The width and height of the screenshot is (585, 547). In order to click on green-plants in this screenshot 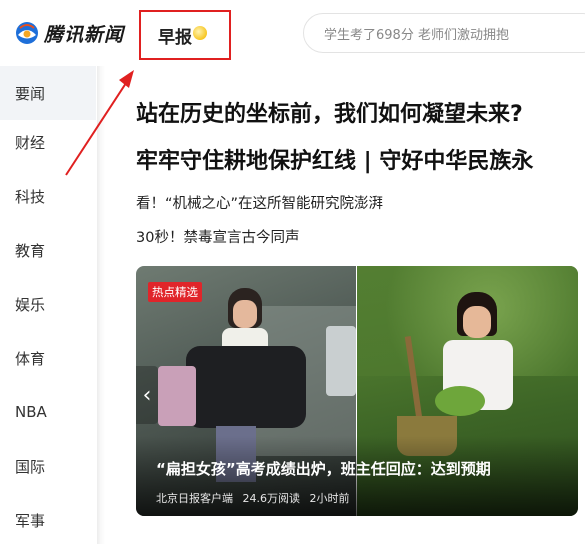, I will do `click(460, 401)`.